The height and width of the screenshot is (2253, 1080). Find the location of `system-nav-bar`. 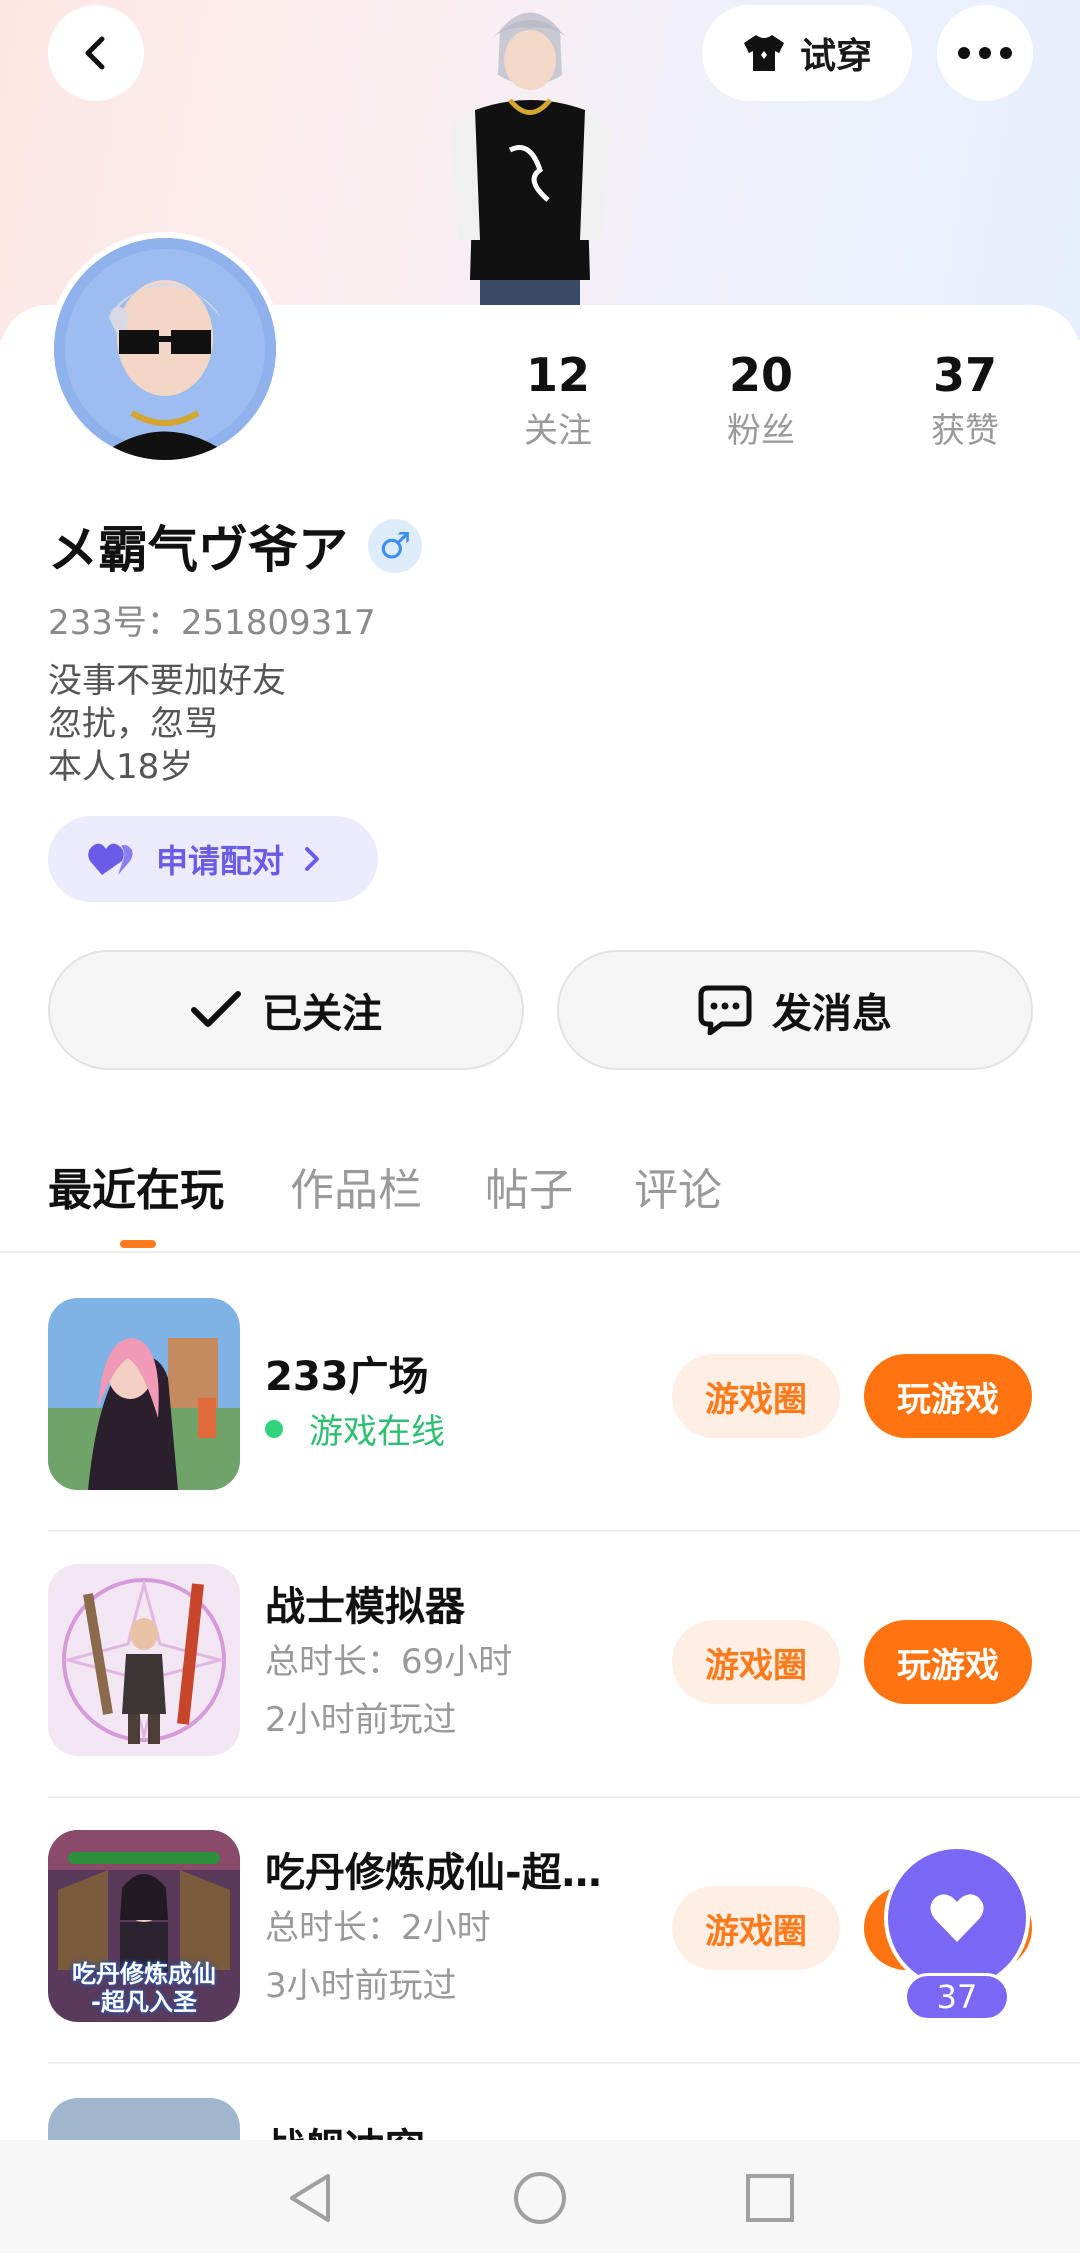

system-nav-bar is located at coordinates (540, 2196).